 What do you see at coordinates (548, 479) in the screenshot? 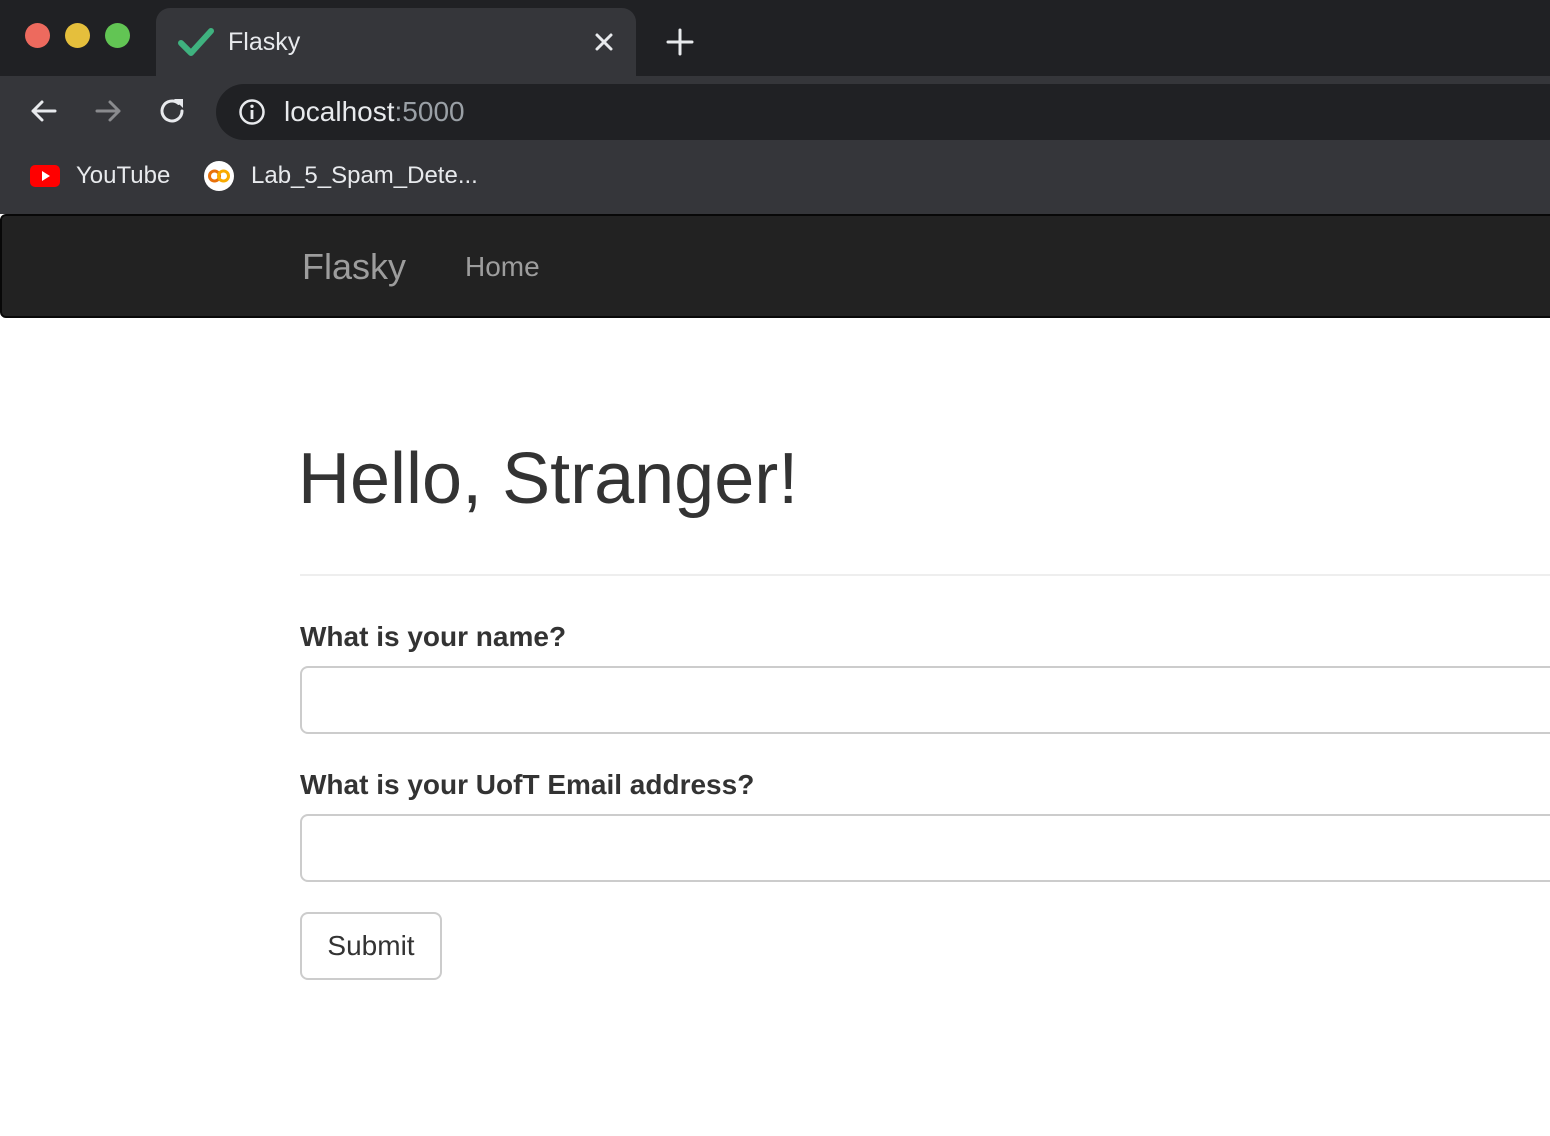
I see `page-title: Hello, Stranger!` at bounding box center [548, 479].